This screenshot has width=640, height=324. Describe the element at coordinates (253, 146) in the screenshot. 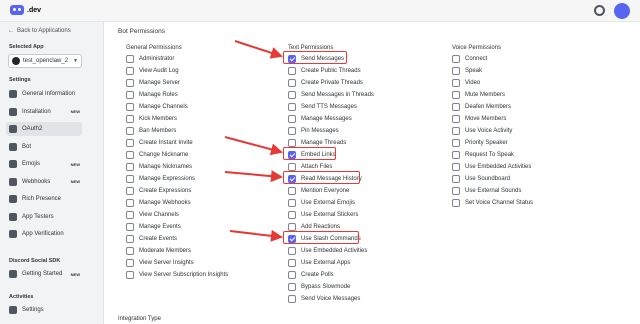

I see `arrow-embed-links` at that location.